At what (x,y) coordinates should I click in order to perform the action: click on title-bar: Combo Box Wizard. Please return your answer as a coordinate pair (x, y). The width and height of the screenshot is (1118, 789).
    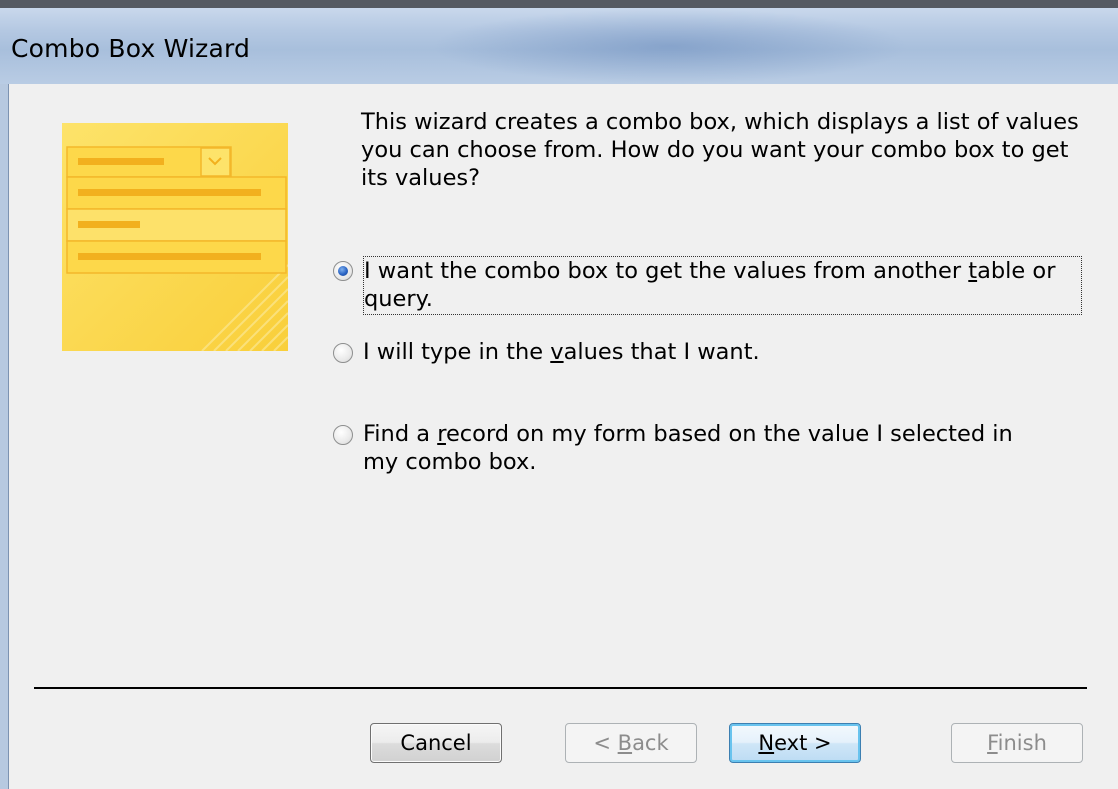
    Looking at the image, I should click on (559, 42).